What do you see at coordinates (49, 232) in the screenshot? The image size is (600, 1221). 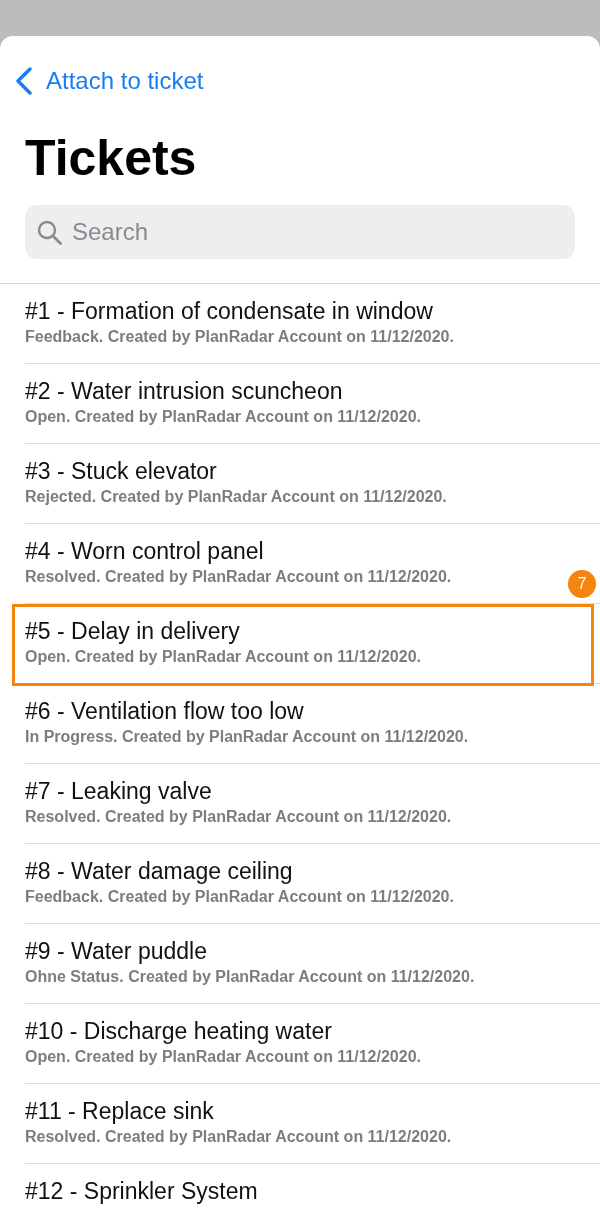 I see `search-icon` at bounding box center [49, 232].